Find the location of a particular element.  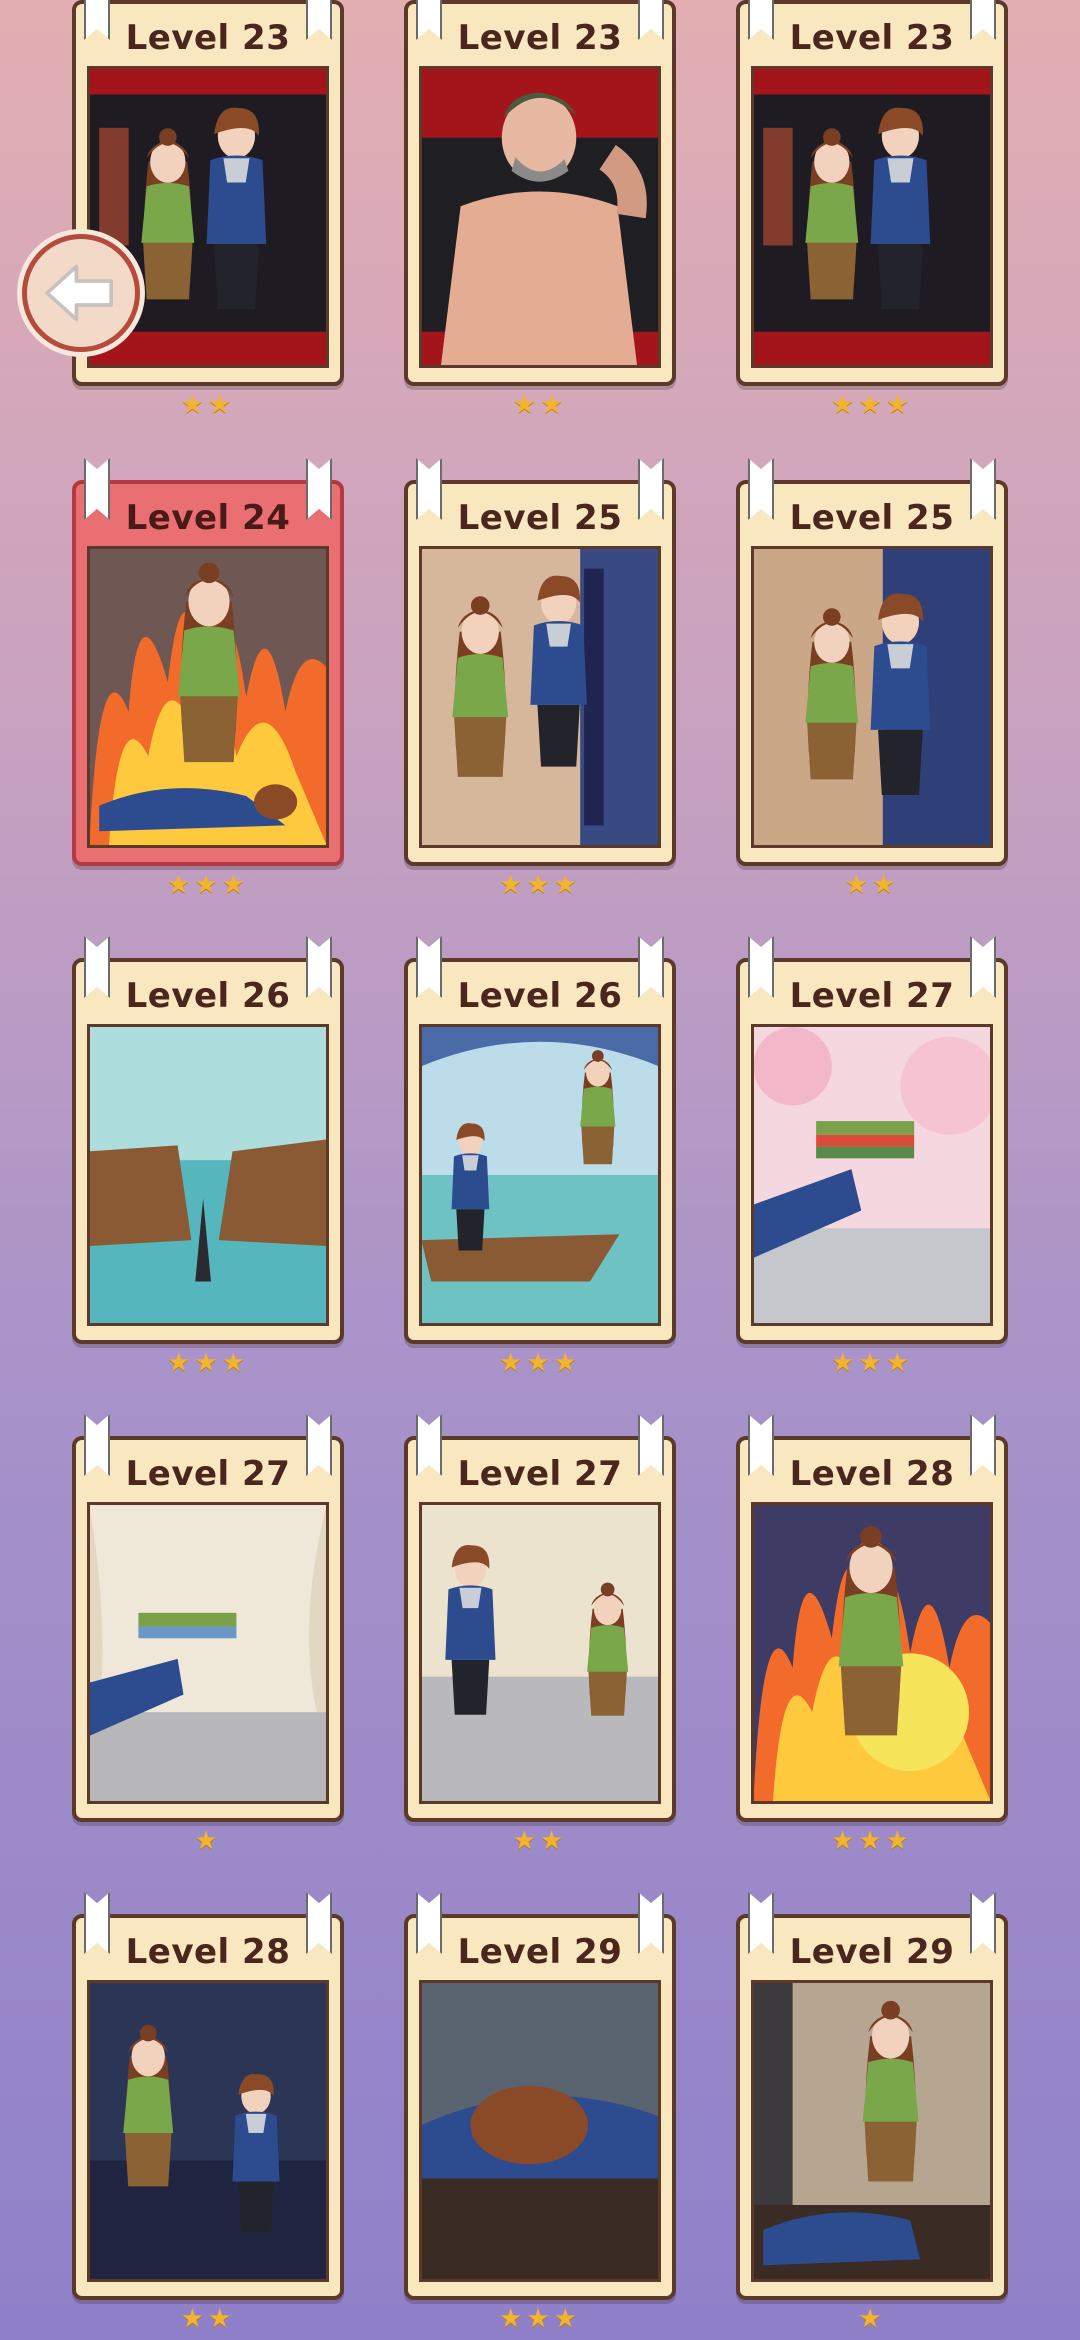

arrow-left-icon is located at coordinates (79, 293).